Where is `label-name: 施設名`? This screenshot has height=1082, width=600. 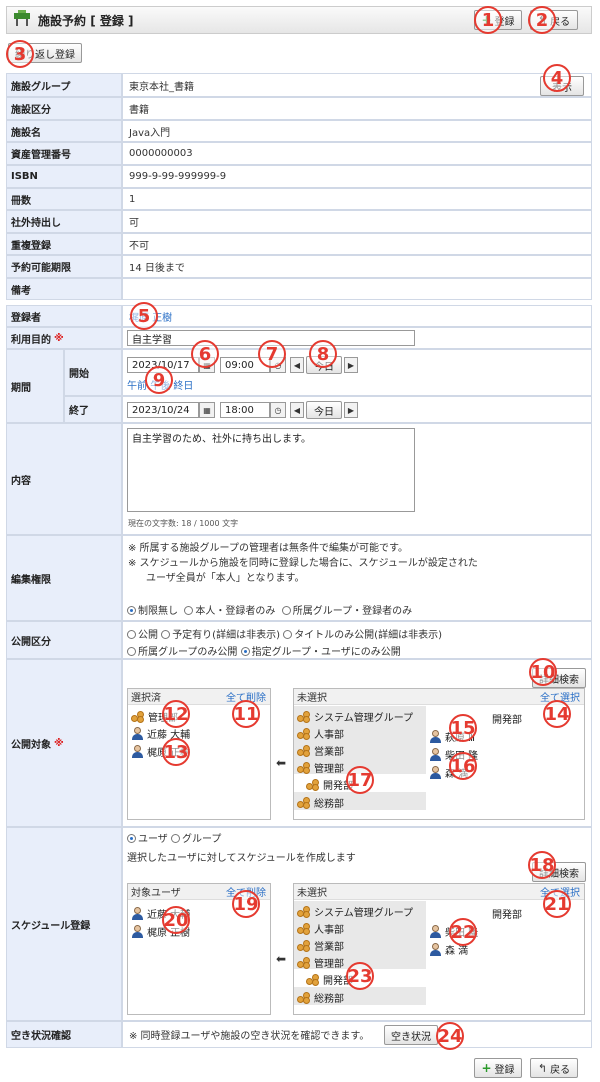
label-name: 施設名 is located at coordinates (64, 131).